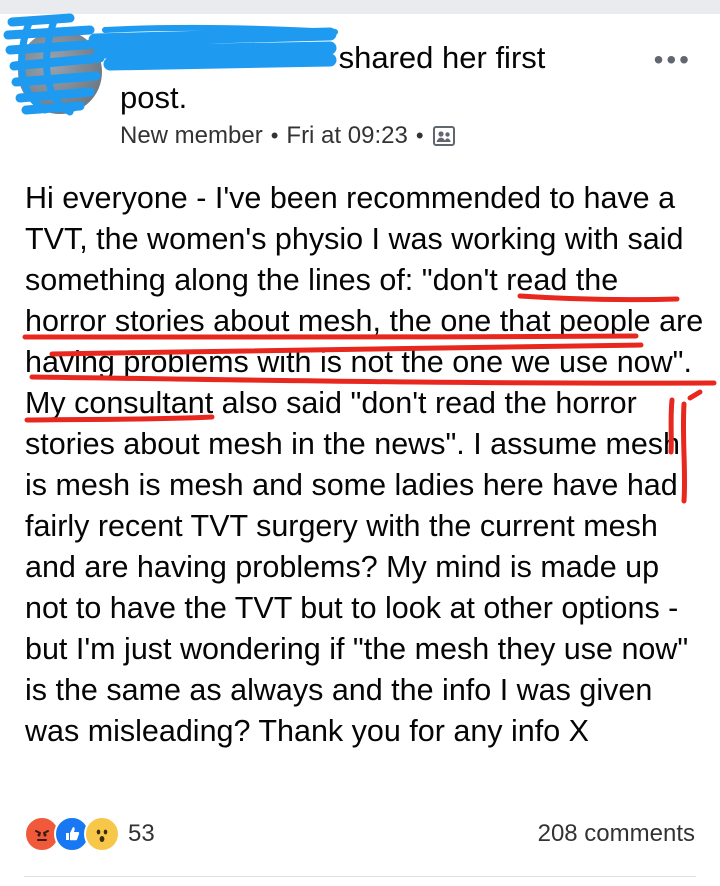 Image resolution: width=720 pixels, height=886 pixels. I want to click on more-options-button: •••, so click(673, 60).